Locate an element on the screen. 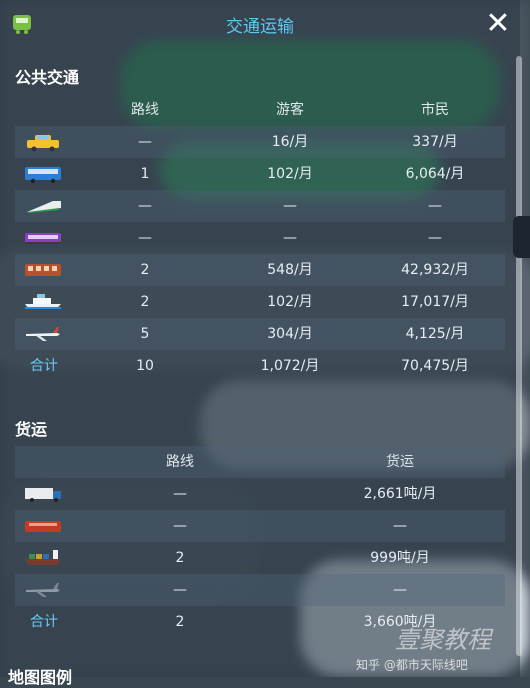  table-header-row: 路线 游客 市民 is located at coordinates (260, 110).